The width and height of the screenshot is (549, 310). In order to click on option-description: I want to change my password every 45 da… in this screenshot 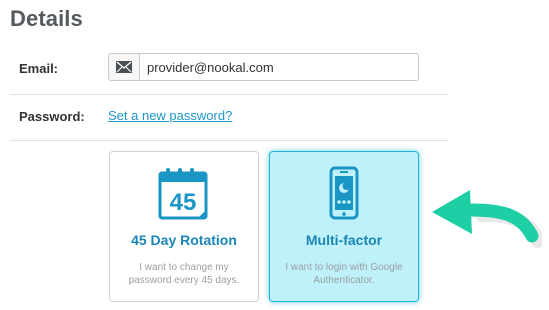, I will do `click(184, 274)`.